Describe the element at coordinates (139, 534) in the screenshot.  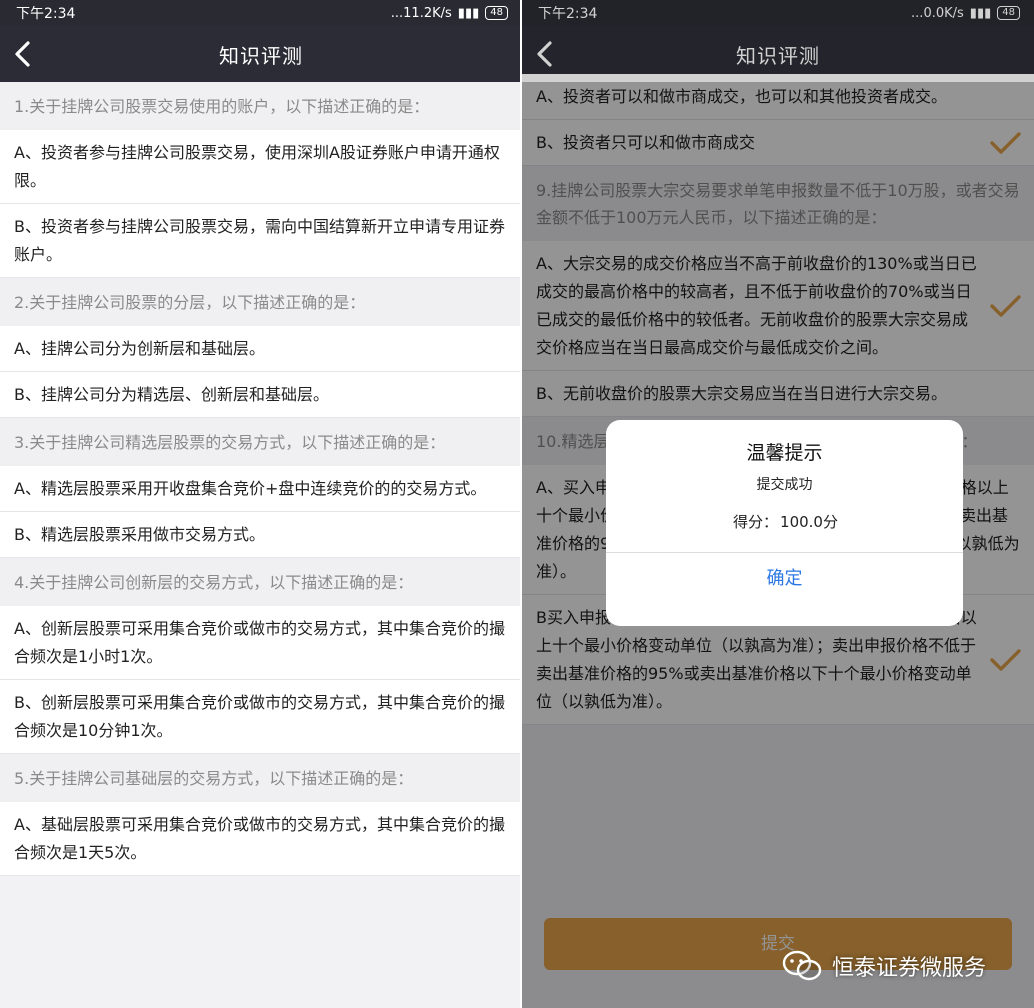
I see `option-label: B、精选层股票采用做市交易方式。` at that location.